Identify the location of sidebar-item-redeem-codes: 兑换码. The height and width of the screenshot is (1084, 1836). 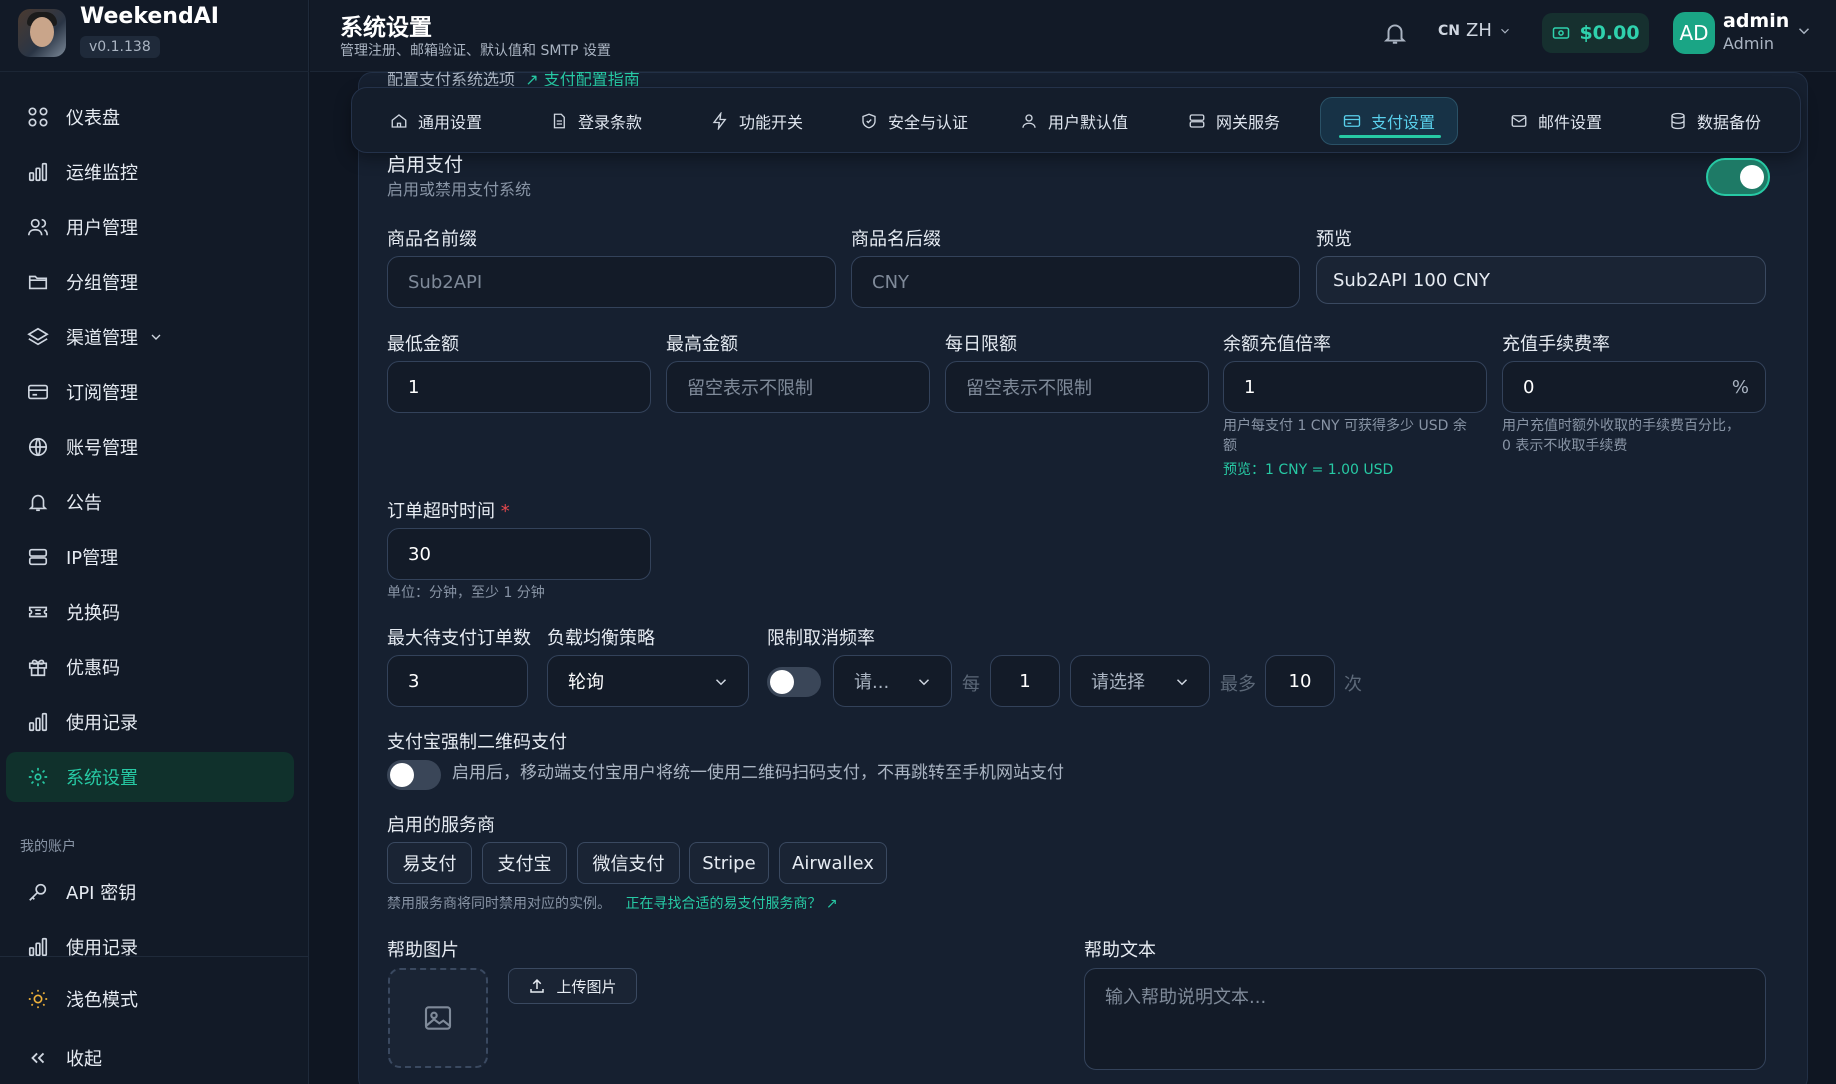
(150, 612).